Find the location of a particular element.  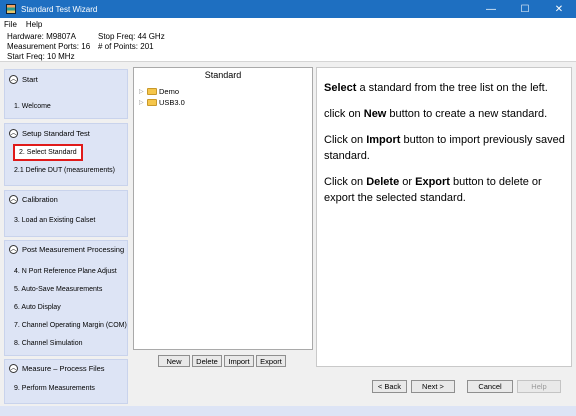

next-button: Next > is located at coordinates (433, 386).